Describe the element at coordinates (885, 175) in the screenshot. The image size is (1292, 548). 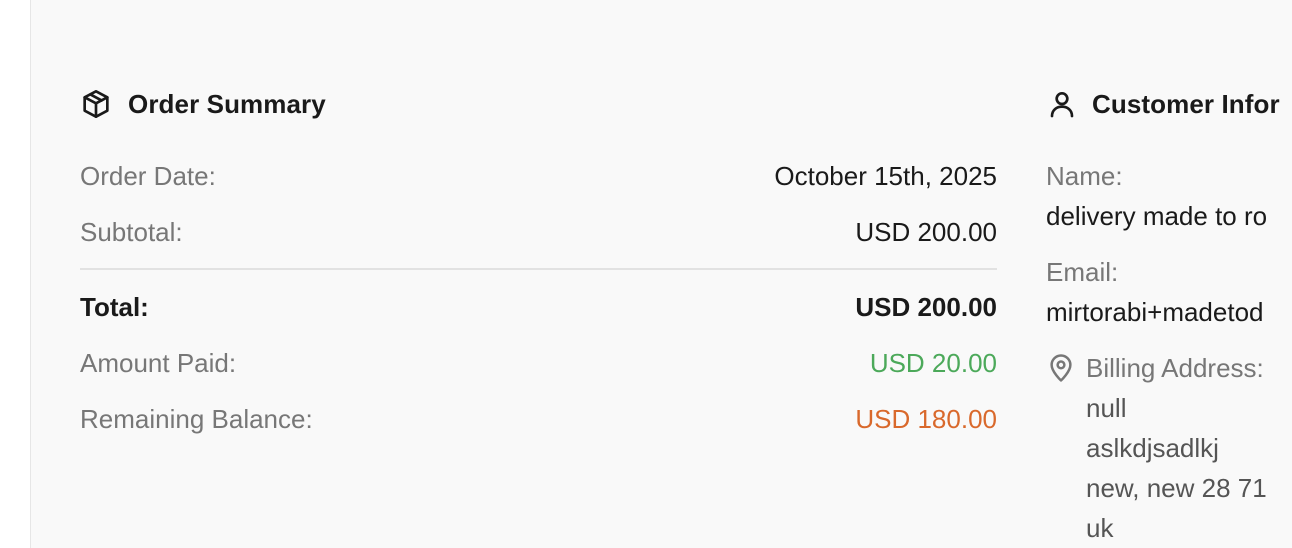
I see `order-date-value: October 15th, 2025` at that location.